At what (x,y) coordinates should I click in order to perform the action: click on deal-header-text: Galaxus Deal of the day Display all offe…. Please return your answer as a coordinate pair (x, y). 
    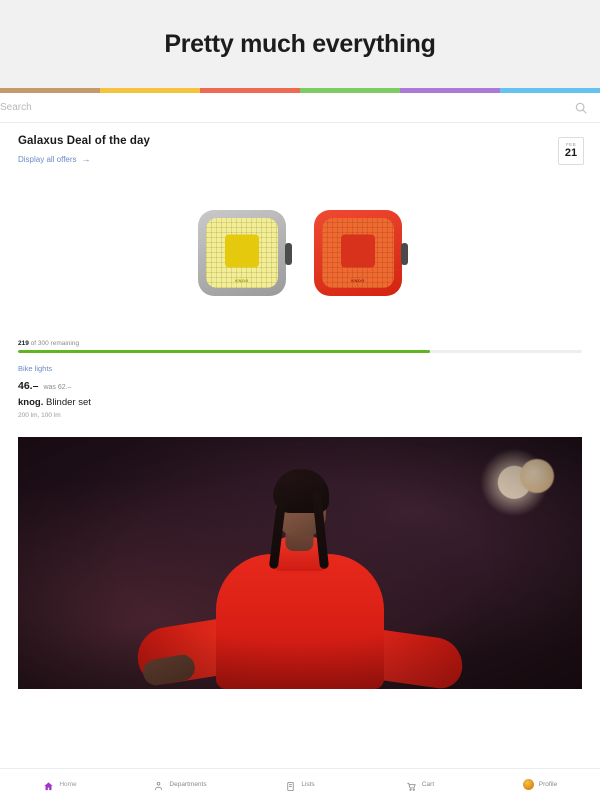
    Looking at the image, I should click on (84, 149).